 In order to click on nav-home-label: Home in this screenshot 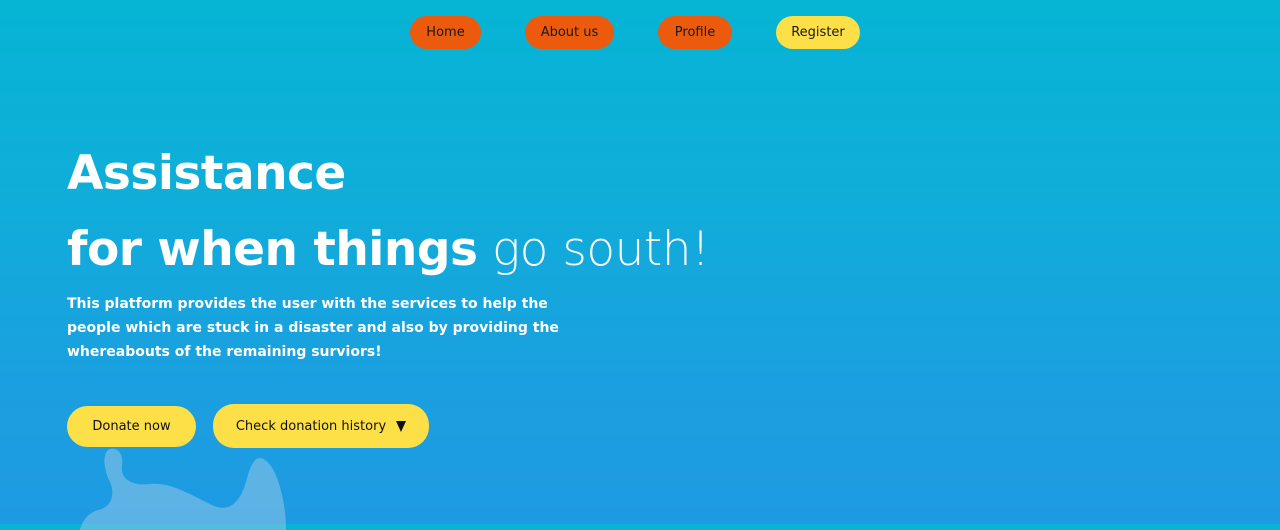, I will do `click(445, 32)`.